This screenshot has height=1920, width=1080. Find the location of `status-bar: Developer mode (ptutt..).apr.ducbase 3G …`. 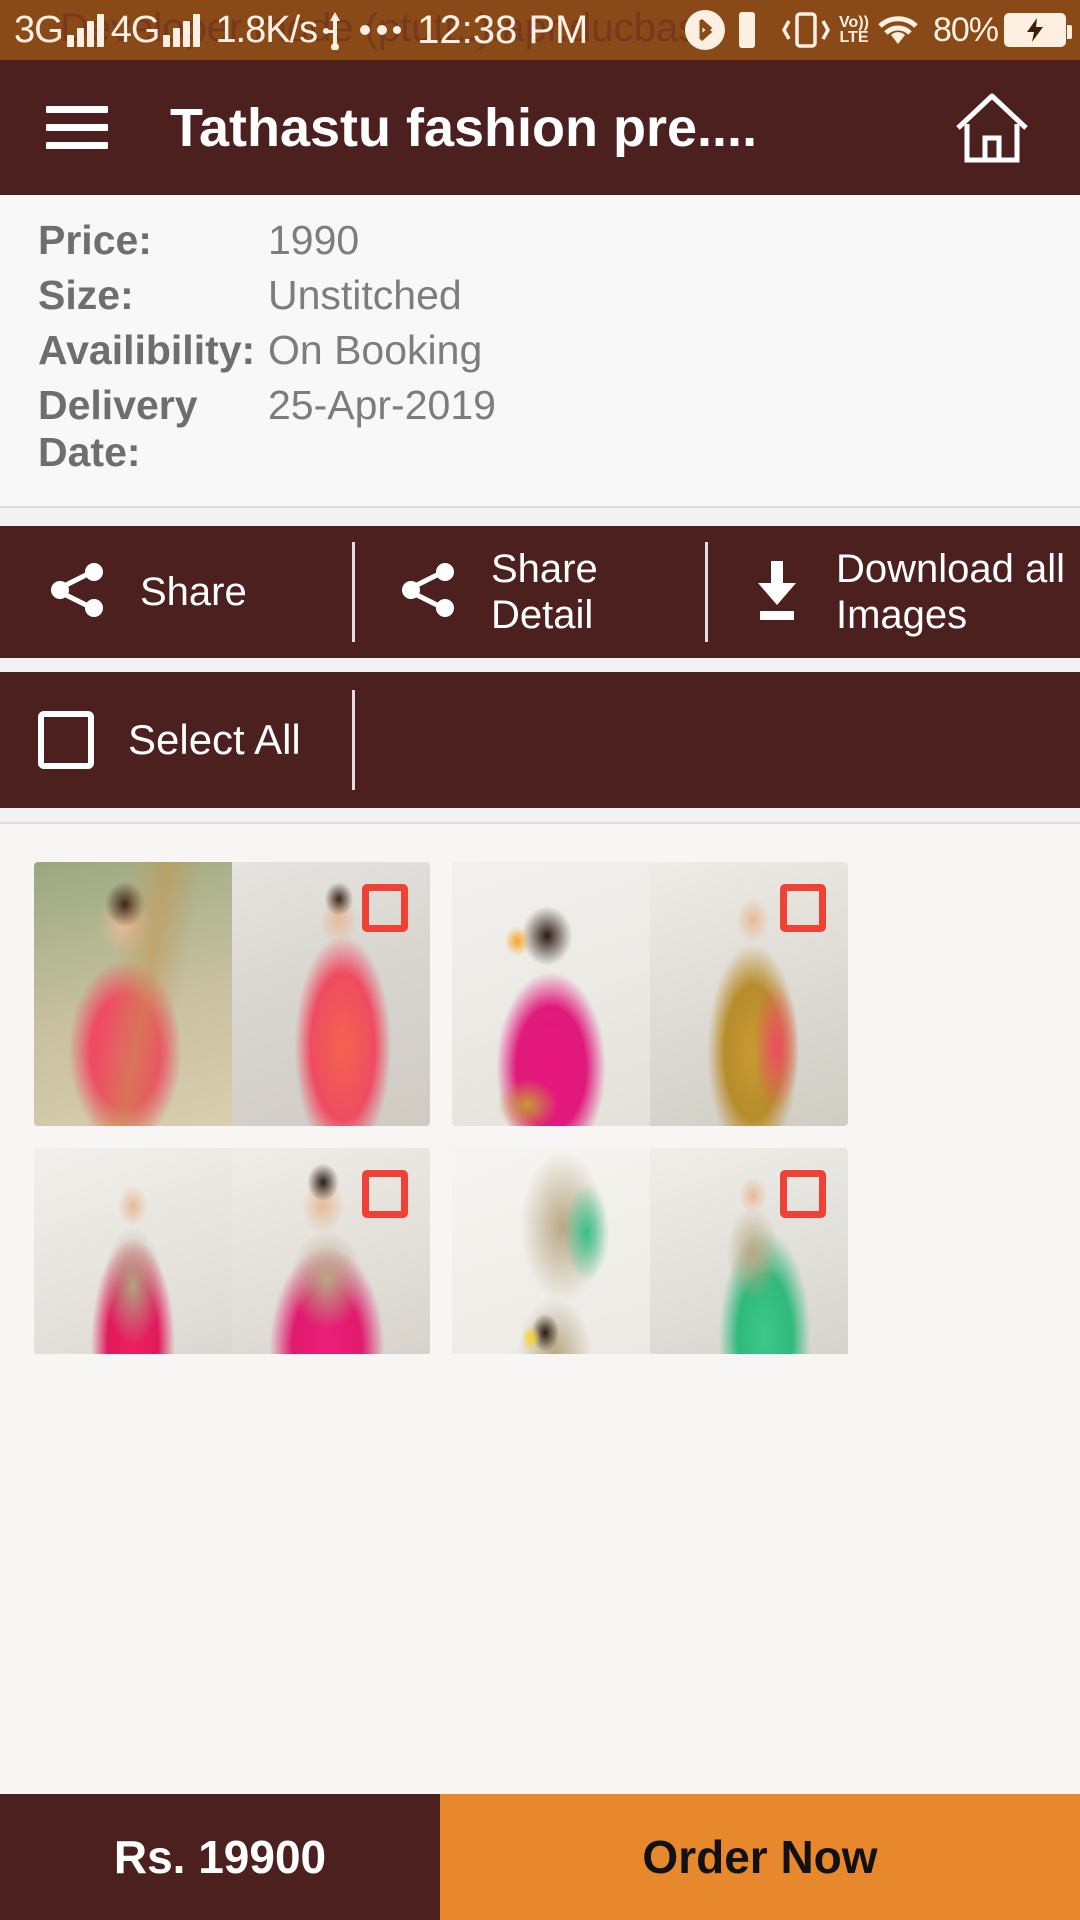

status-bar: Developer mode (ptutt..).apr.ducbase 3G … is located at coordinates (540, 30).